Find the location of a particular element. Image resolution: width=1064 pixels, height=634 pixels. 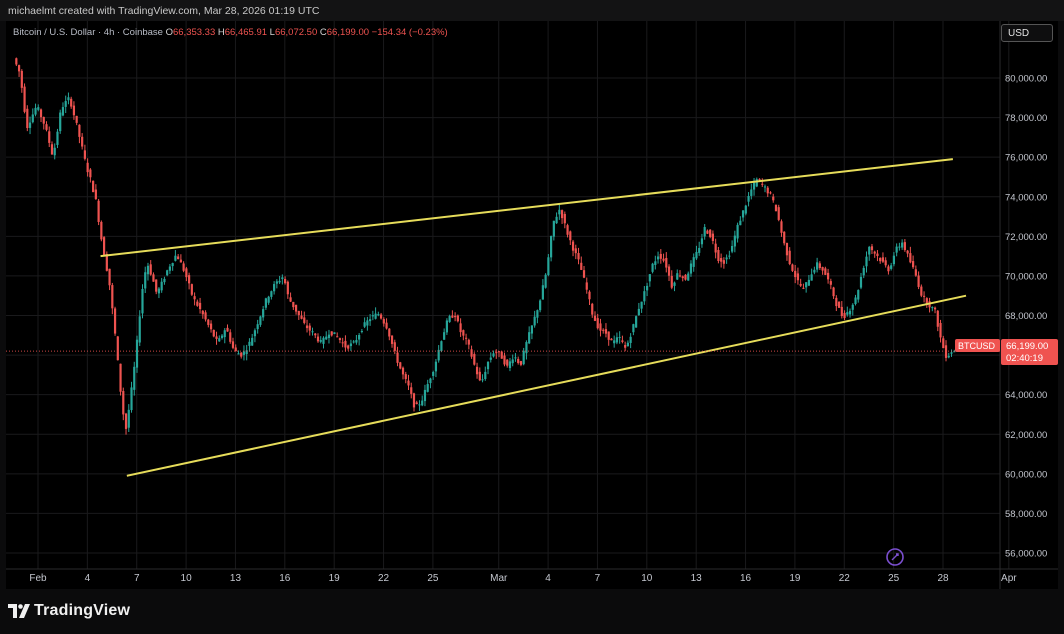

tradingview-brand-name: TradingView is located at coordinates (82, 610).